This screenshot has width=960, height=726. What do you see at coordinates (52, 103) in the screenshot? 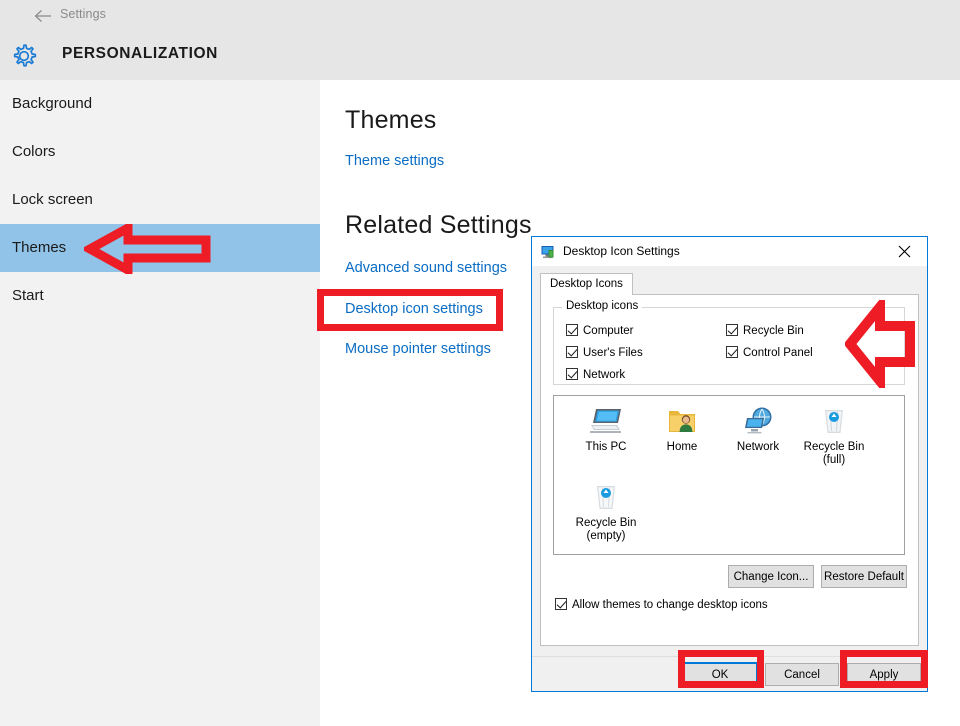
I see `sidebar-item-label: Background` at bounding box center [52, 103].